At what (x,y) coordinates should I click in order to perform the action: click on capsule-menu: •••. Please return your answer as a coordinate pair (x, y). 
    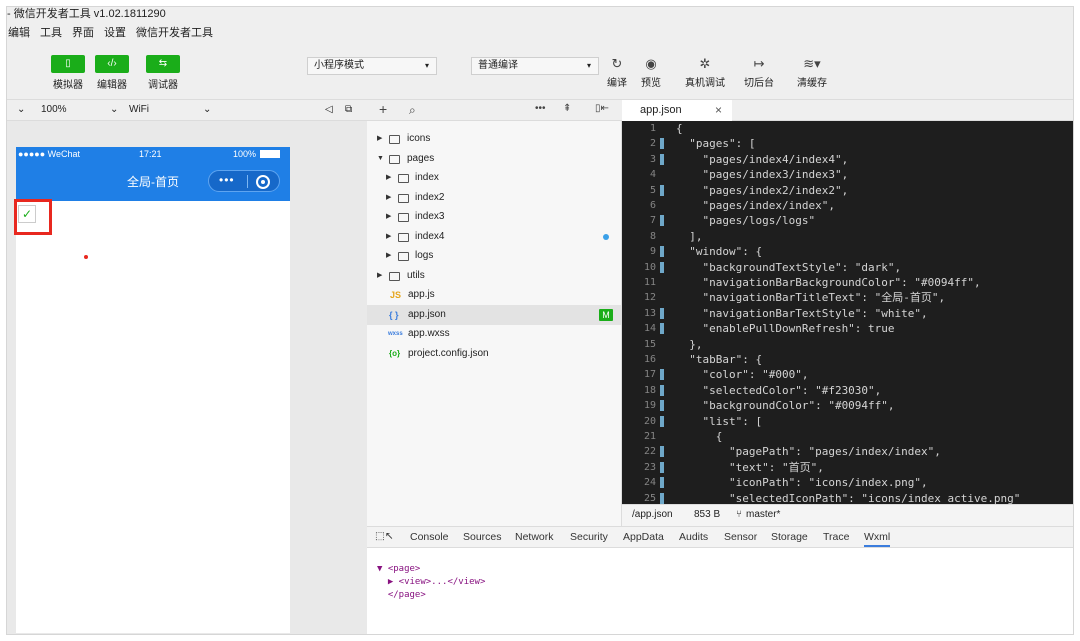
    Looking at the image, I should click on (244, 181).